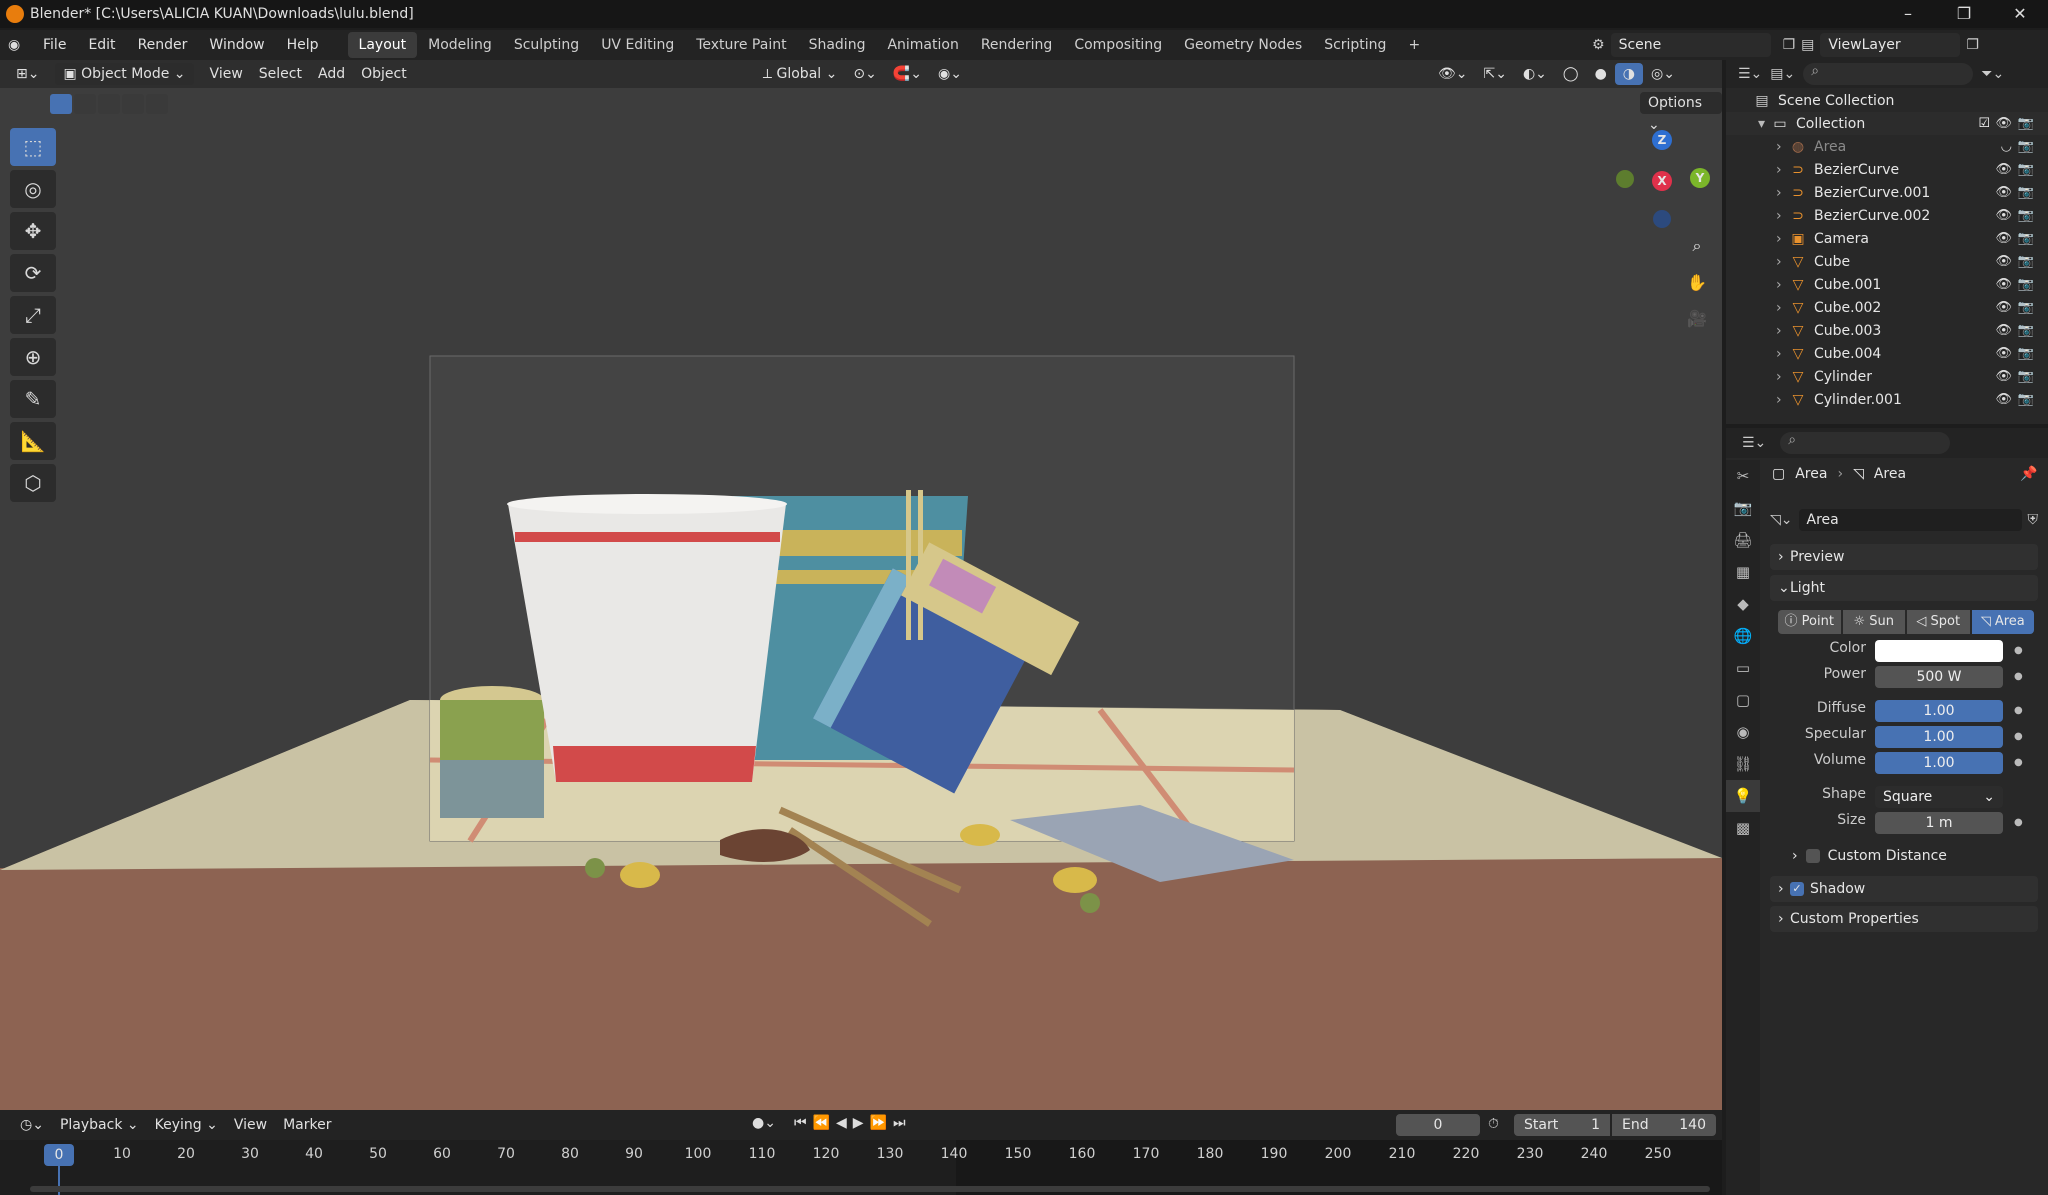  Describe the element at coordinates (1797, 889) in the screenshot. I see `shadow-checkbox: ✓` at that location.